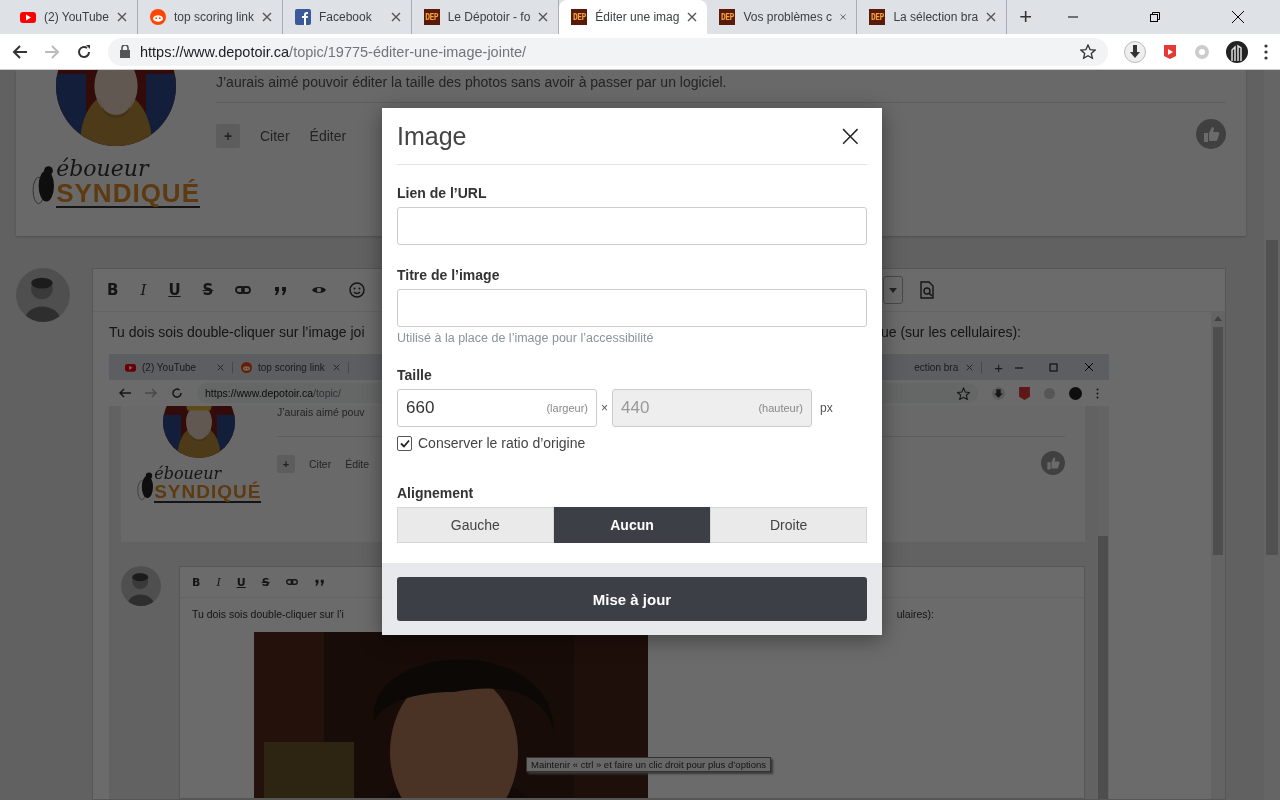 The width and height of the screenshot is (1280, 800). What do you see at coordinates (648, 764) in the screenshot?
I see `tooltip: Maintenir « ctrl » et faire un clic droit pour plus d’options` at bounding box center [648, 764].